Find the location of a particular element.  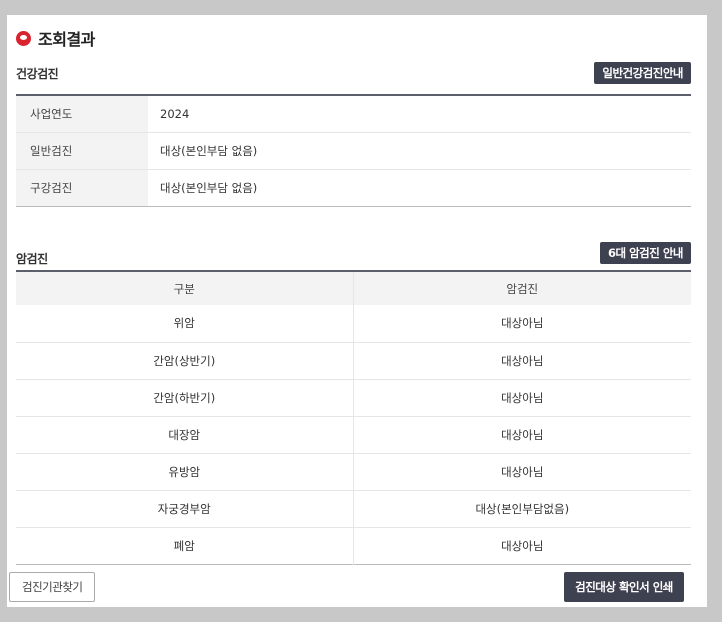

table-row: 사업연도 2024 is located at coordinates (353, 114).